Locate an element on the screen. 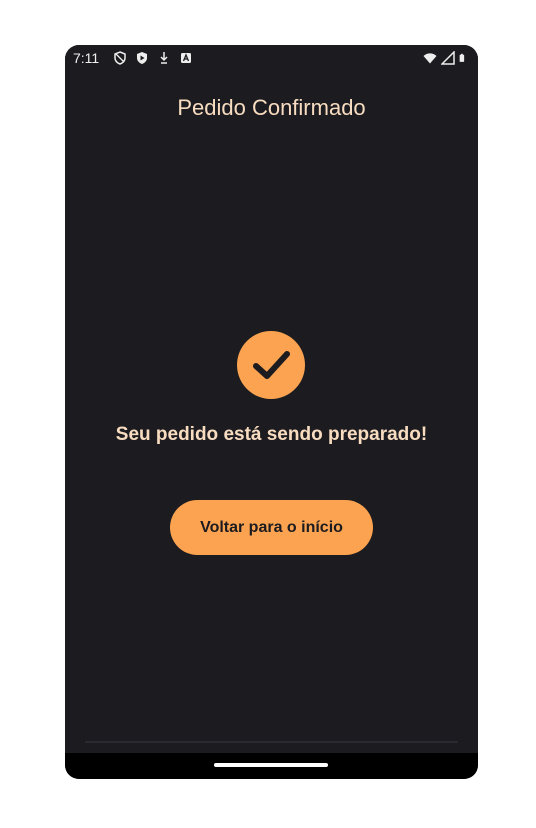 The width and height of the screenshot is (536, 828). home-indicator is located at coordinates (271, 765).